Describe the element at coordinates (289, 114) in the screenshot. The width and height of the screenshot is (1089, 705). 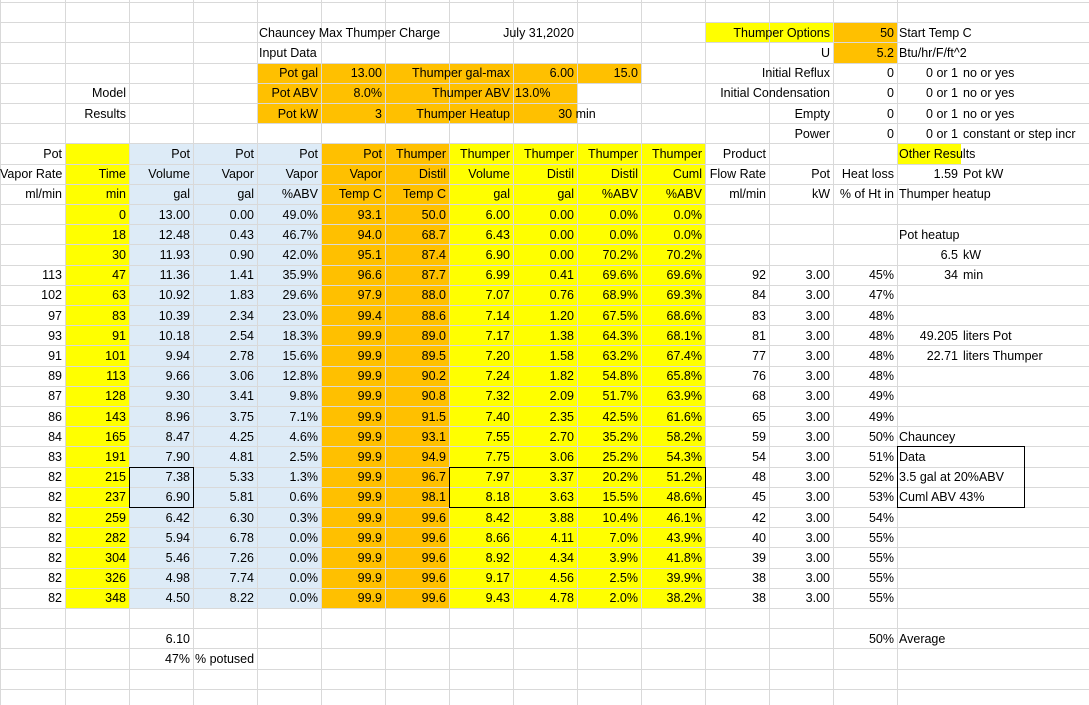
I see `pot-kw-label: Pot kW` at that location.